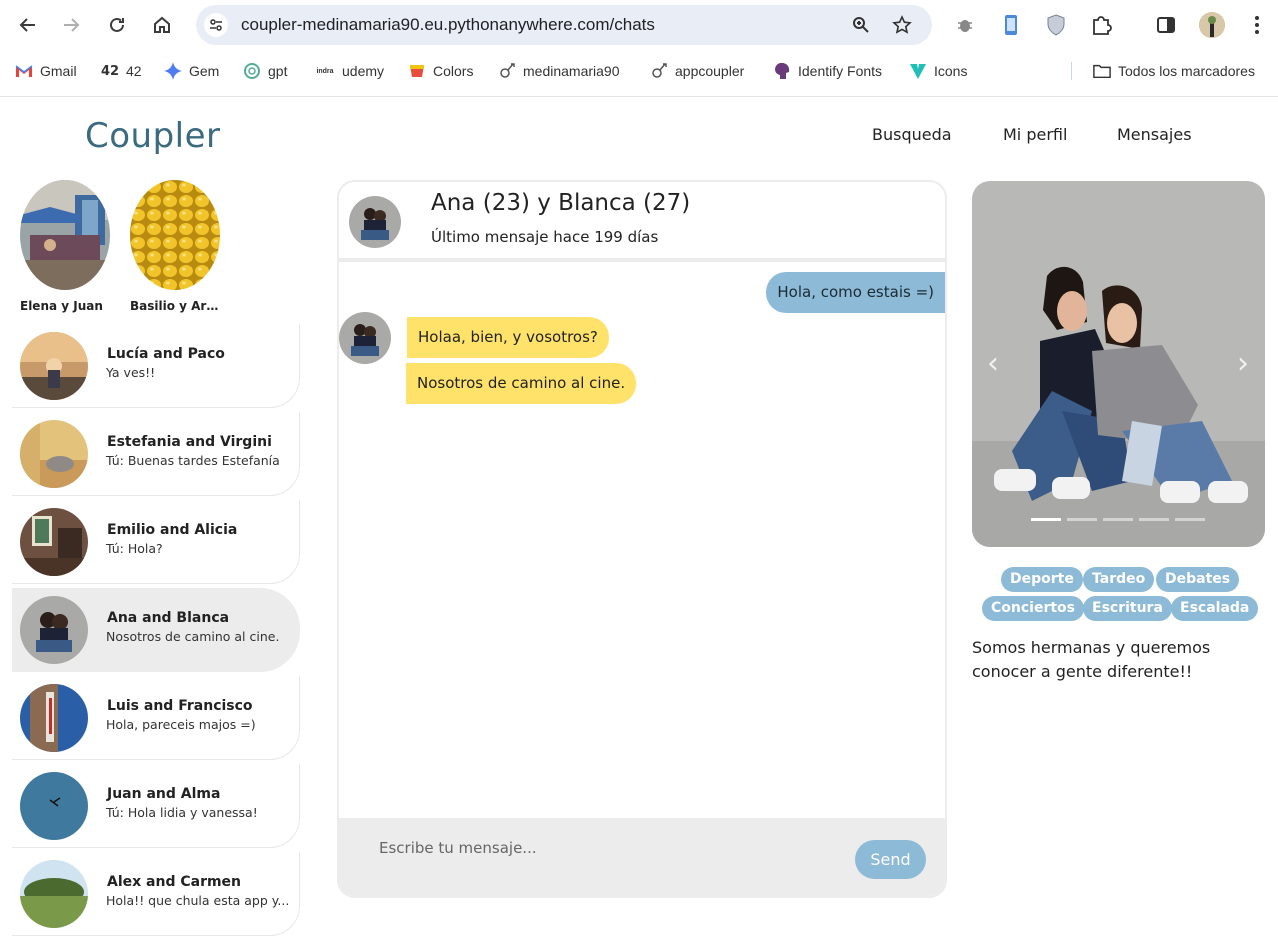 This screenshot has height=936, width=1278. I want to click on chat-name: Alex and Carmen, so click(174, 882).